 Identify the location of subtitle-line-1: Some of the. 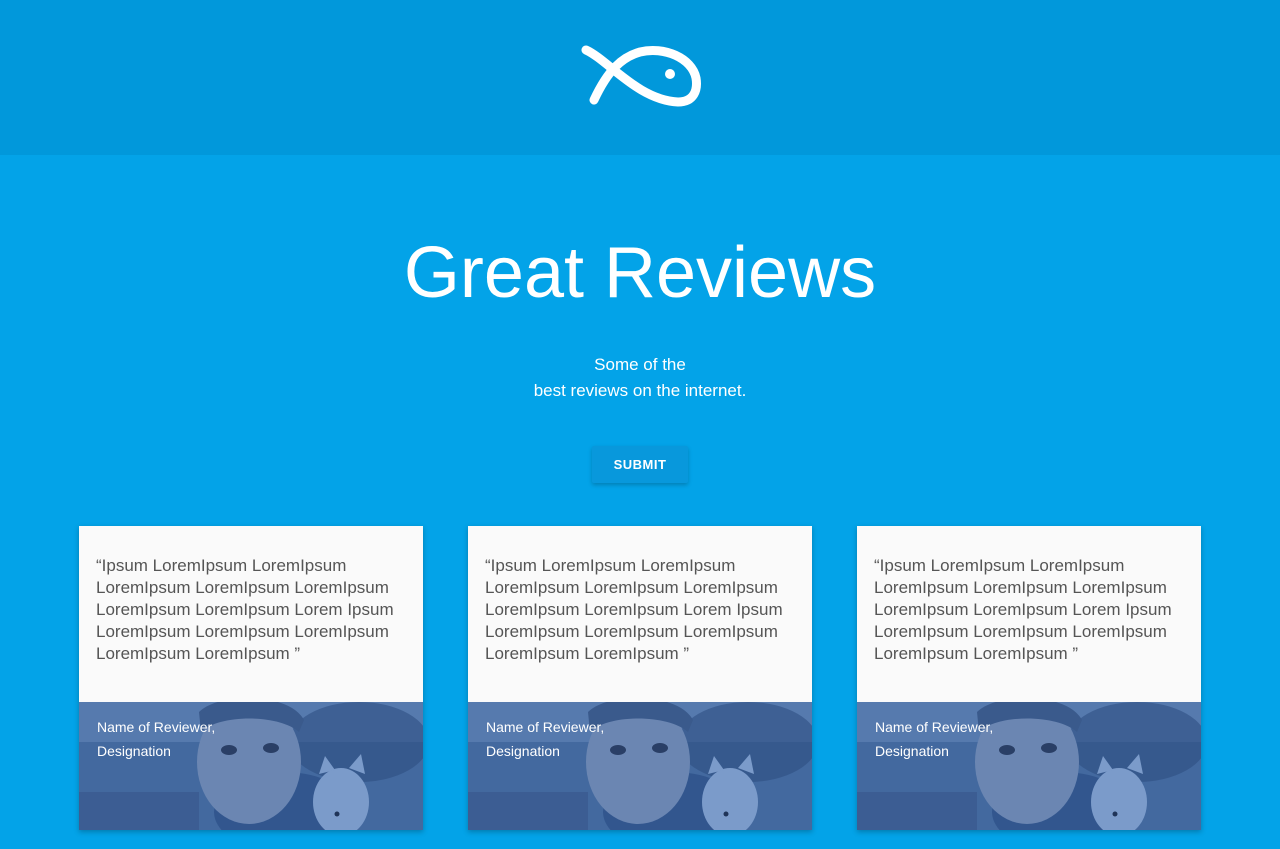
(640, 364).